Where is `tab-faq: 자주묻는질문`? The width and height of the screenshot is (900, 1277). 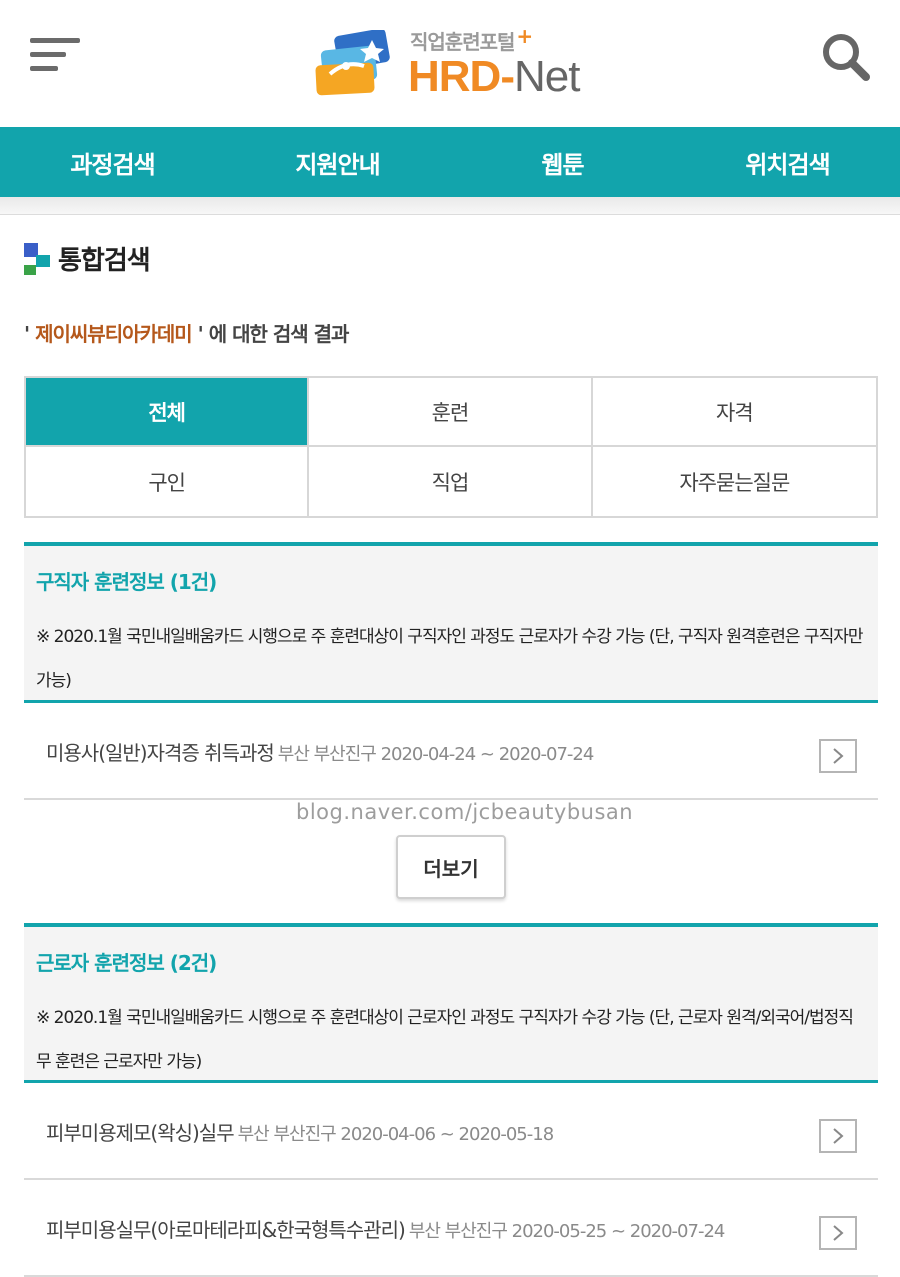
tab-faq: 자주묻는질문 is located at coordinates (734, 481).